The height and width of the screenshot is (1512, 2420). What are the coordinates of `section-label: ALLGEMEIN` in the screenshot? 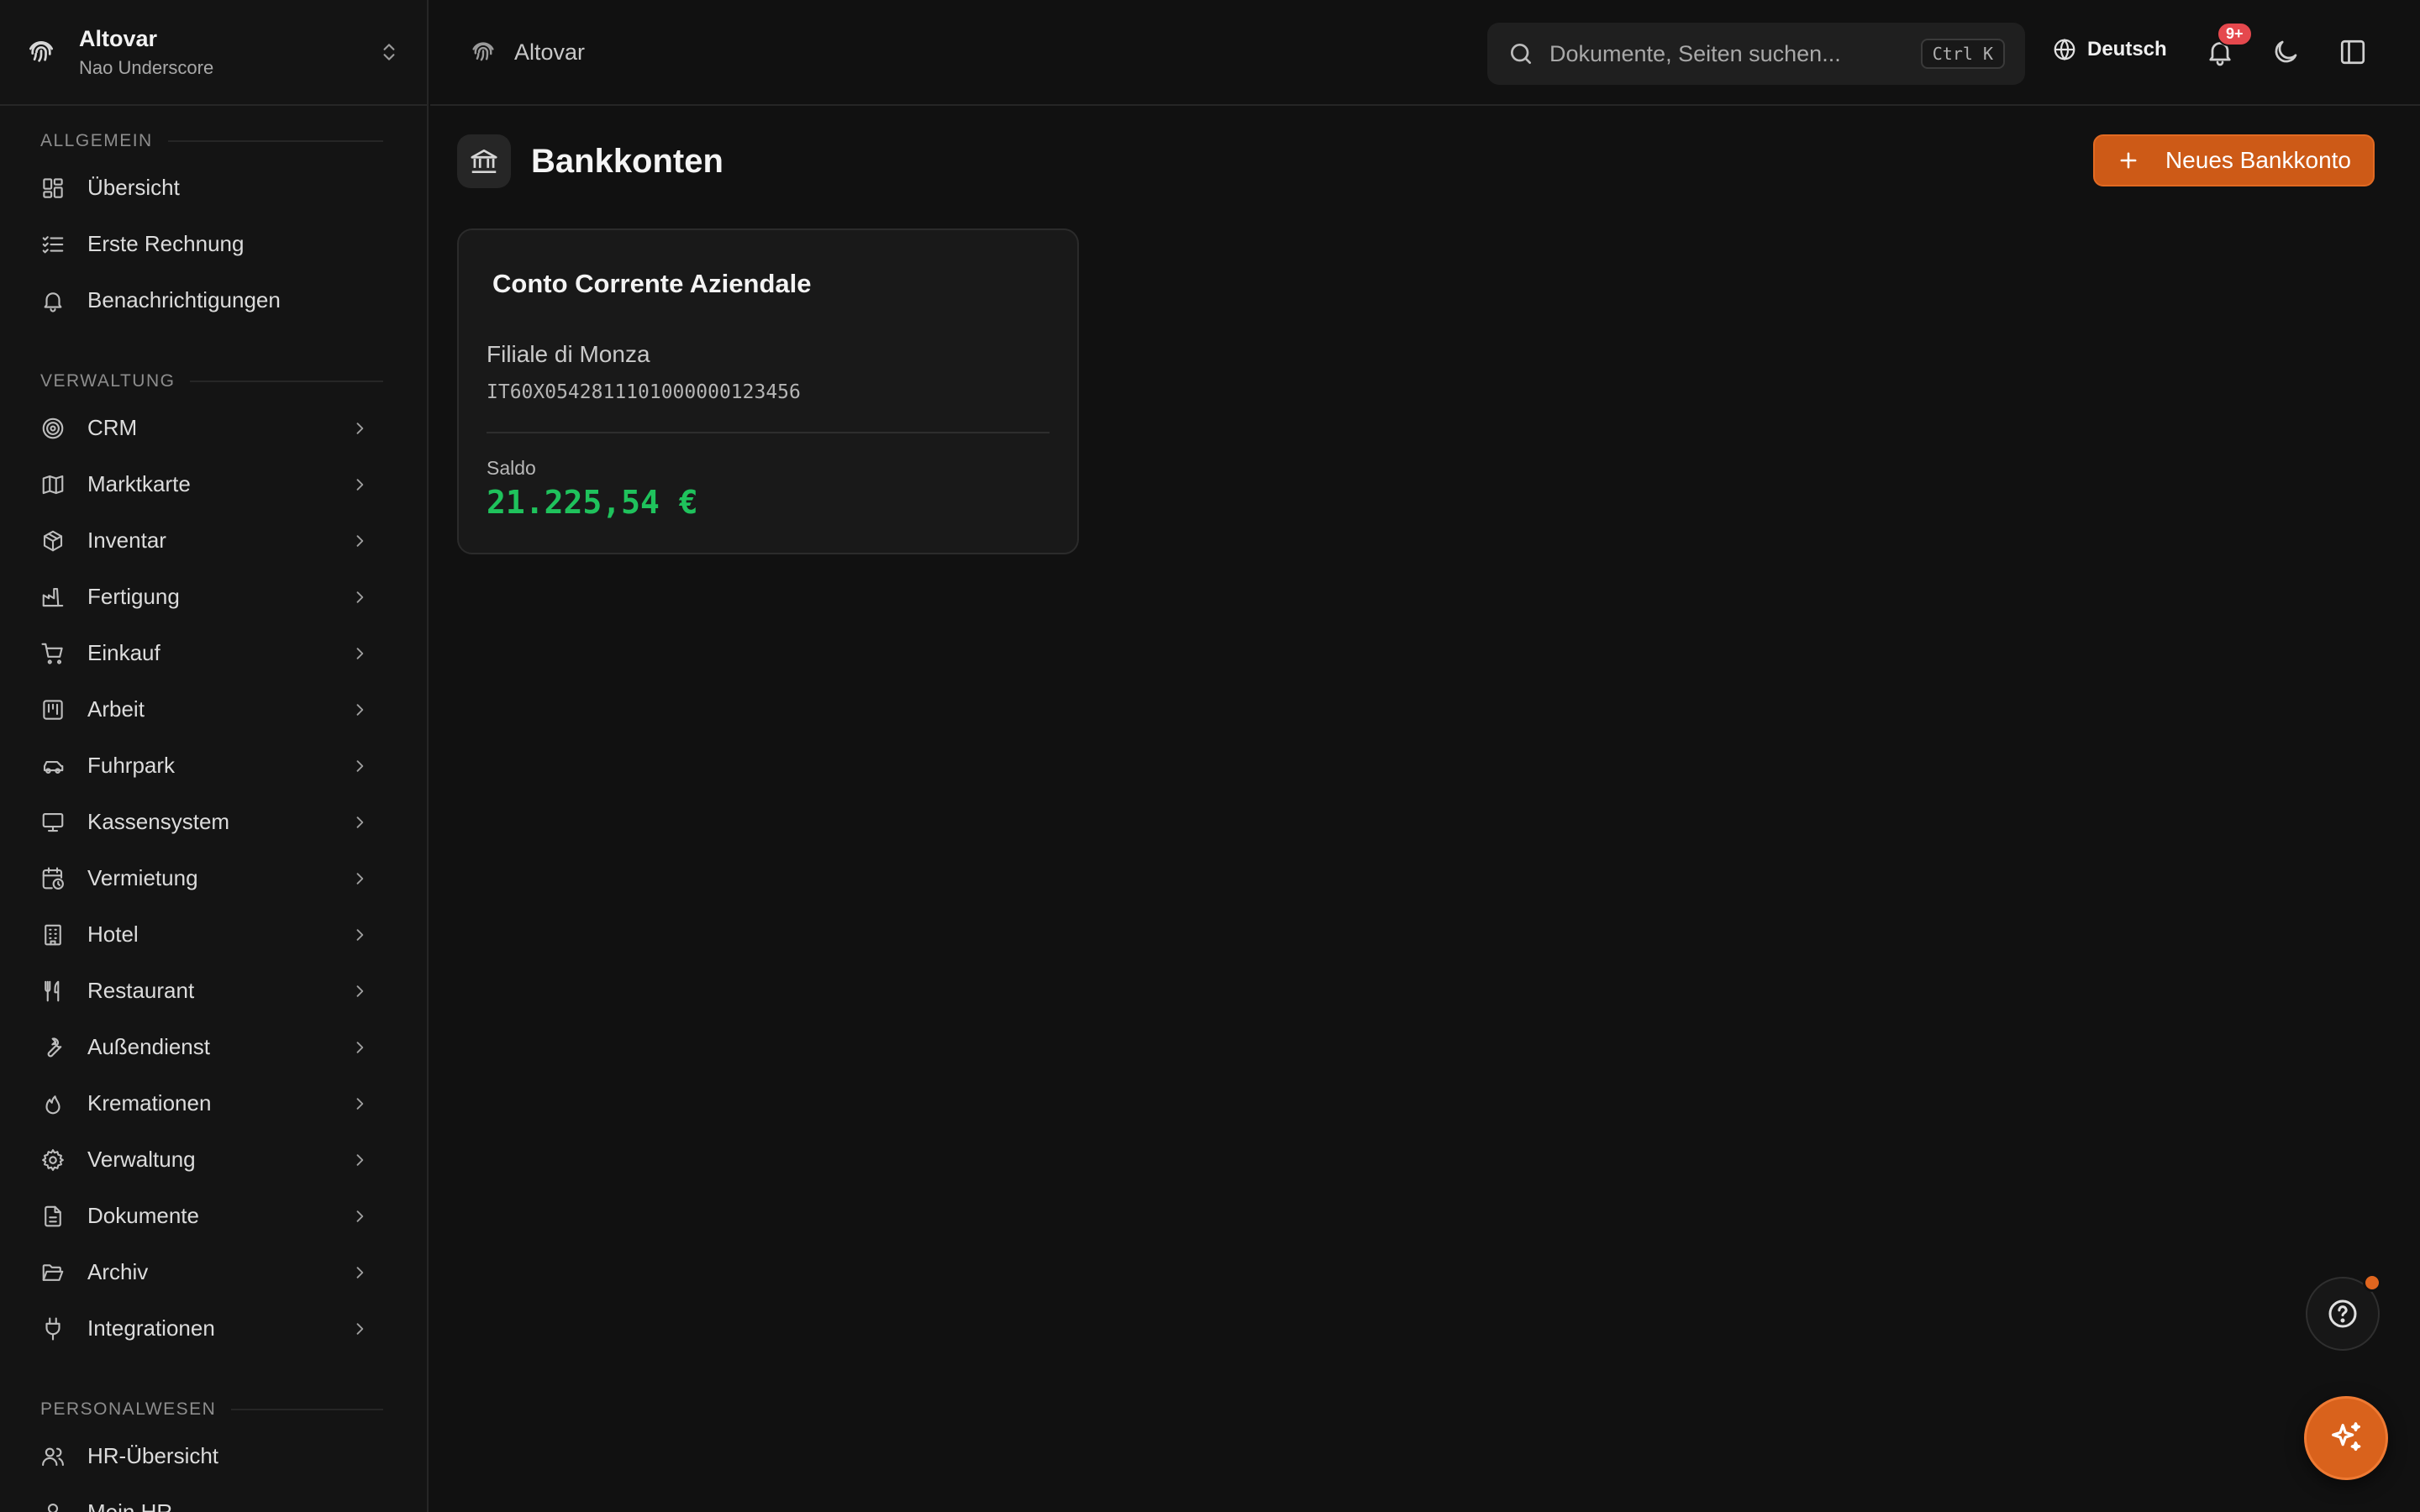 It's located at (214, 141).